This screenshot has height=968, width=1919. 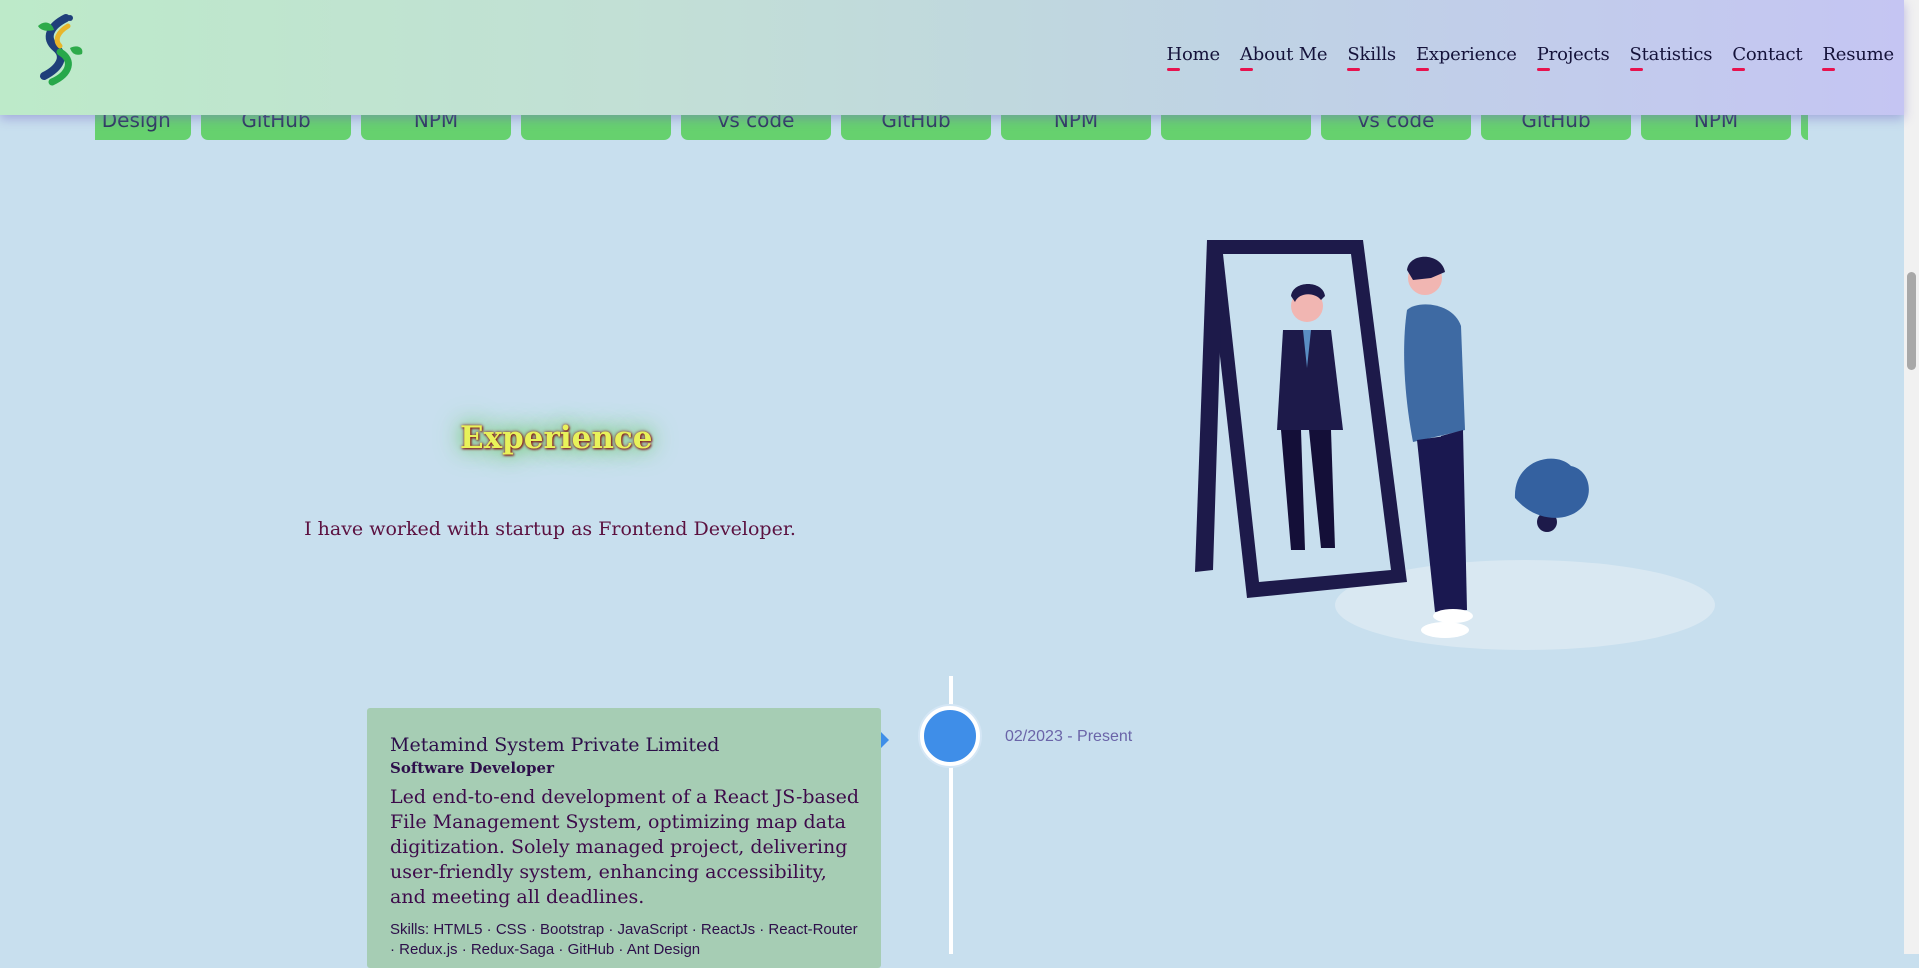 What do you see at coordinates (1858, 57) in the screenshot?
I see `nav-resume: Resume` at bounding box center [1858, 57].